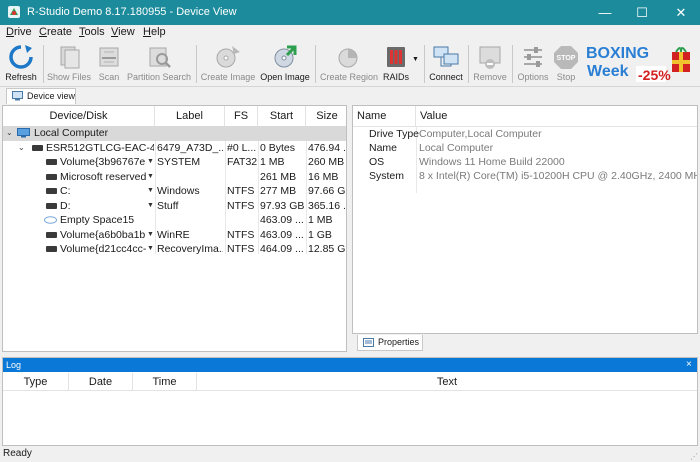  Describe the element at coordinates (556, 116) in the screenshot. I see `column-header-value: Value` at that location.